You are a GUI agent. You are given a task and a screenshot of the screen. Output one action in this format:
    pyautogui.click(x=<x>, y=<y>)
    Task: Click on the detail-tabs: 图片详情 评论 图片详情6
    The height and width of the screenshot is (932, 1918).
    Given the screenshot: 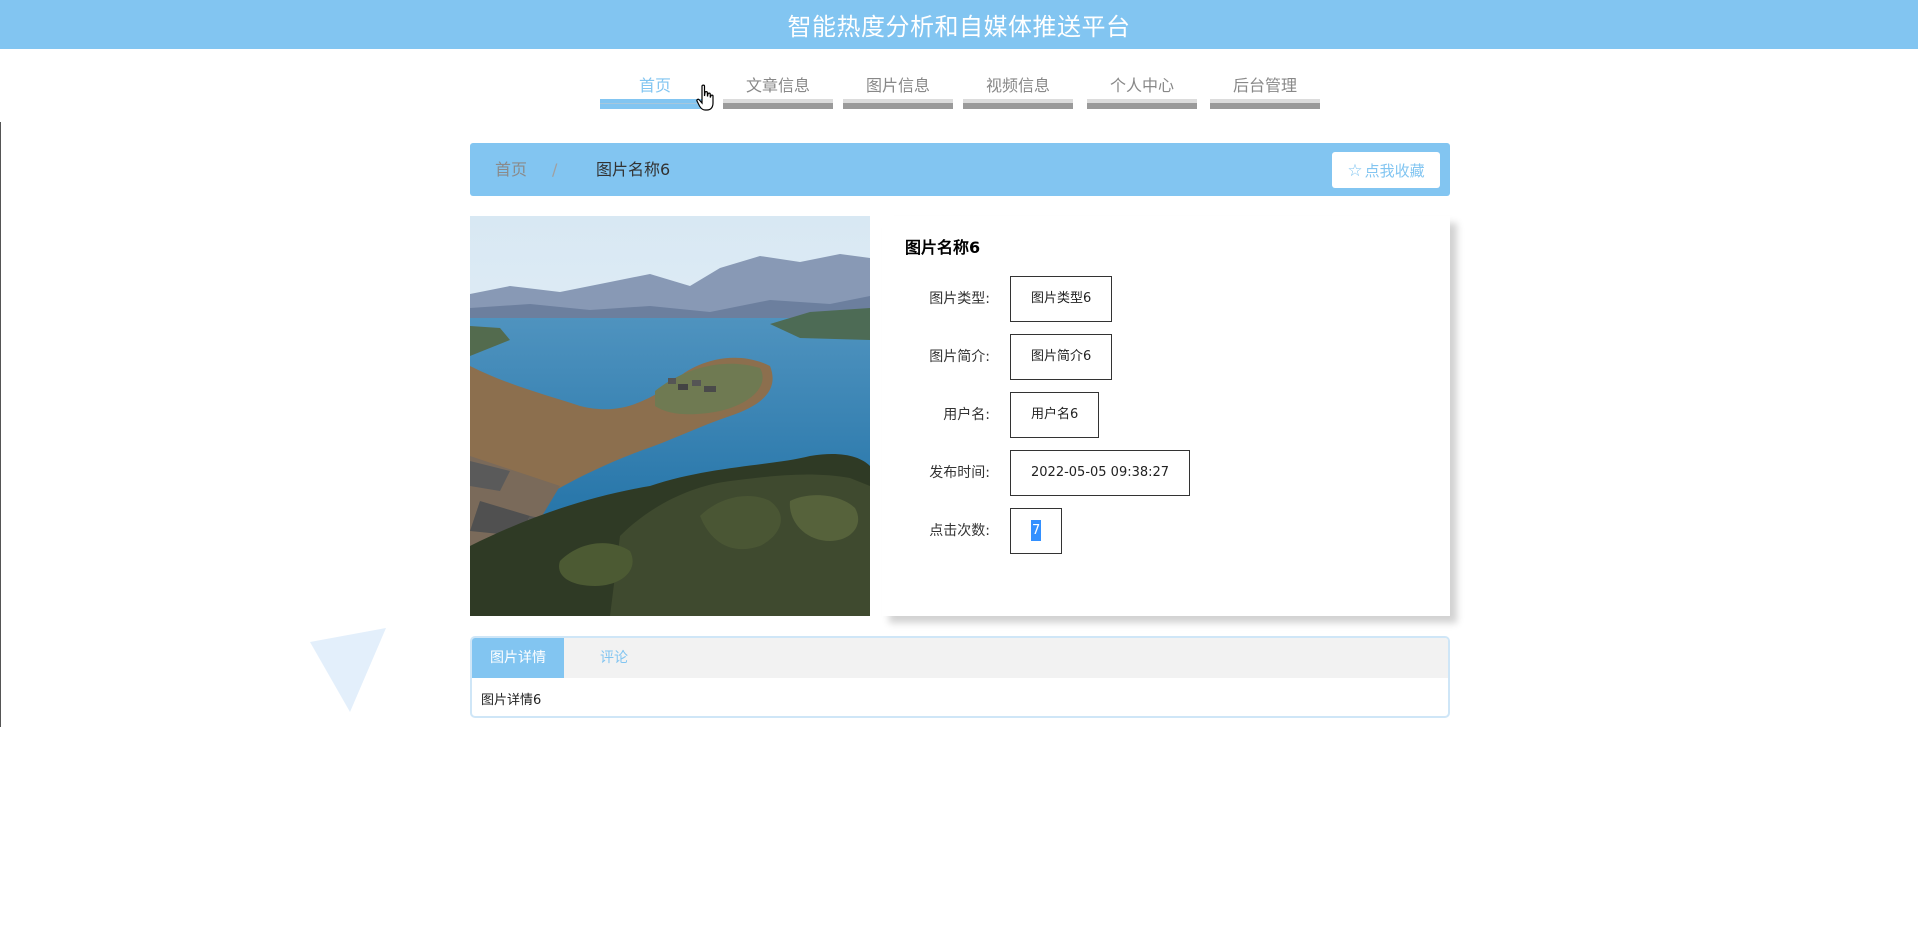 What is the action you would take?
    pyautogui.click(x=960, y=677)
    